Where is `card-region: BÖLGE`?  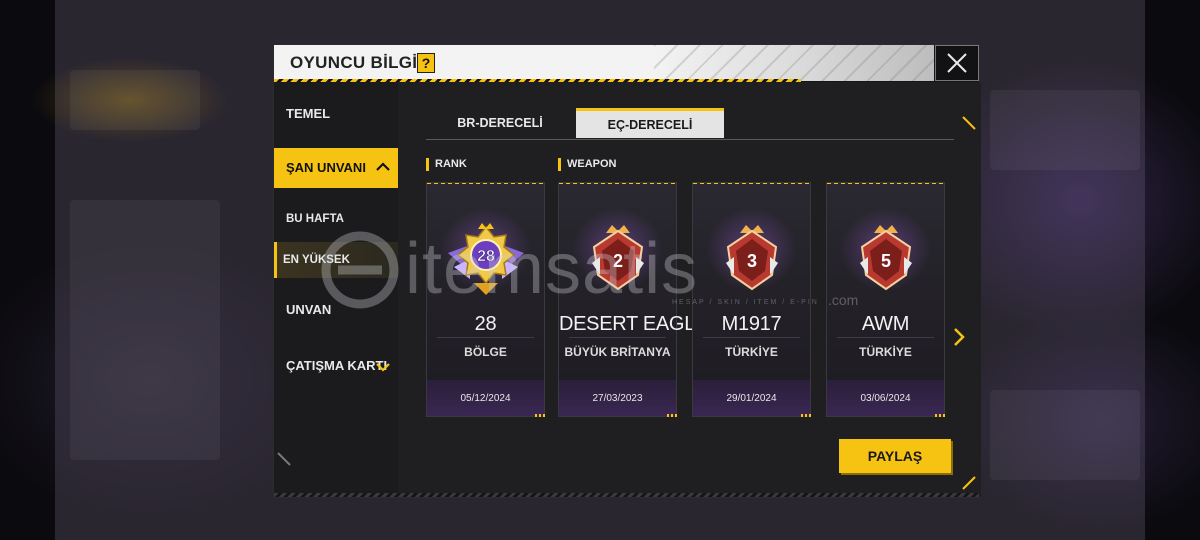 card-region: BÖLGE is located at coordinates (485, 352).